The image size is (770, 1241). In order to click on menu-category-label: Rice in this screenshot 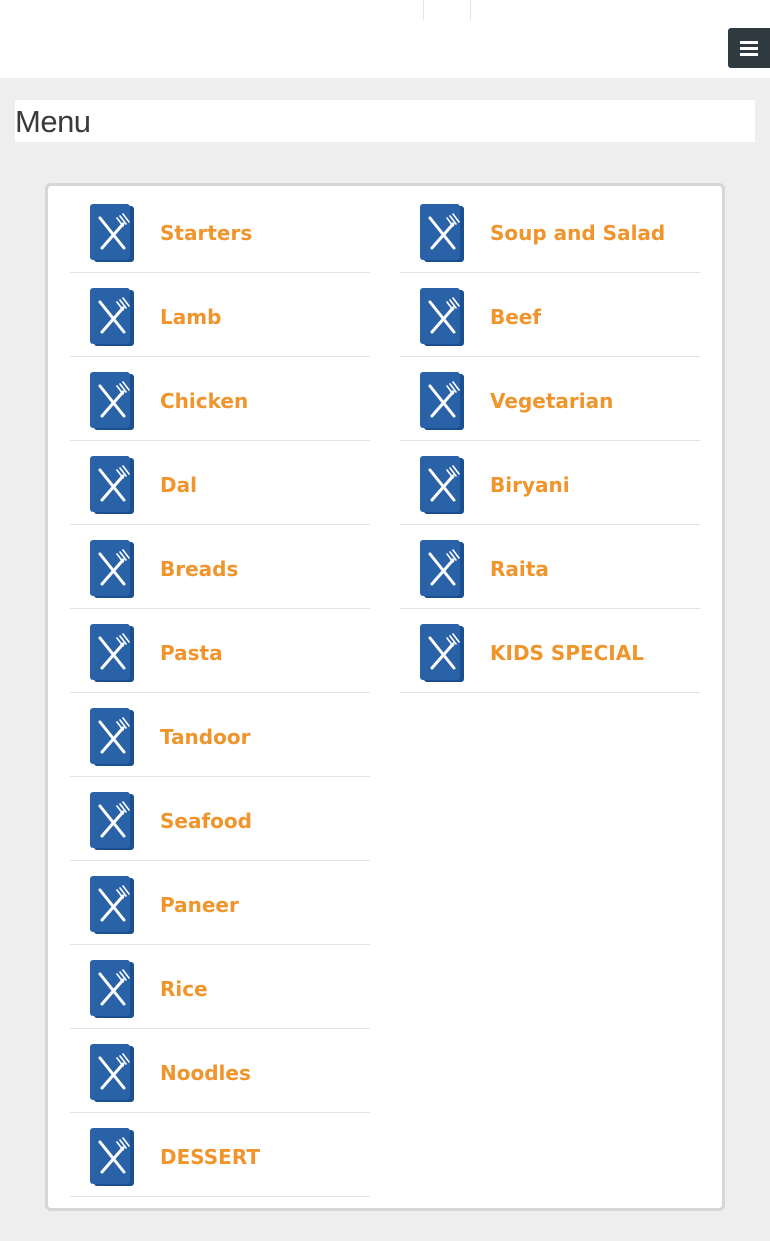, I will do `click(184, 989)`.